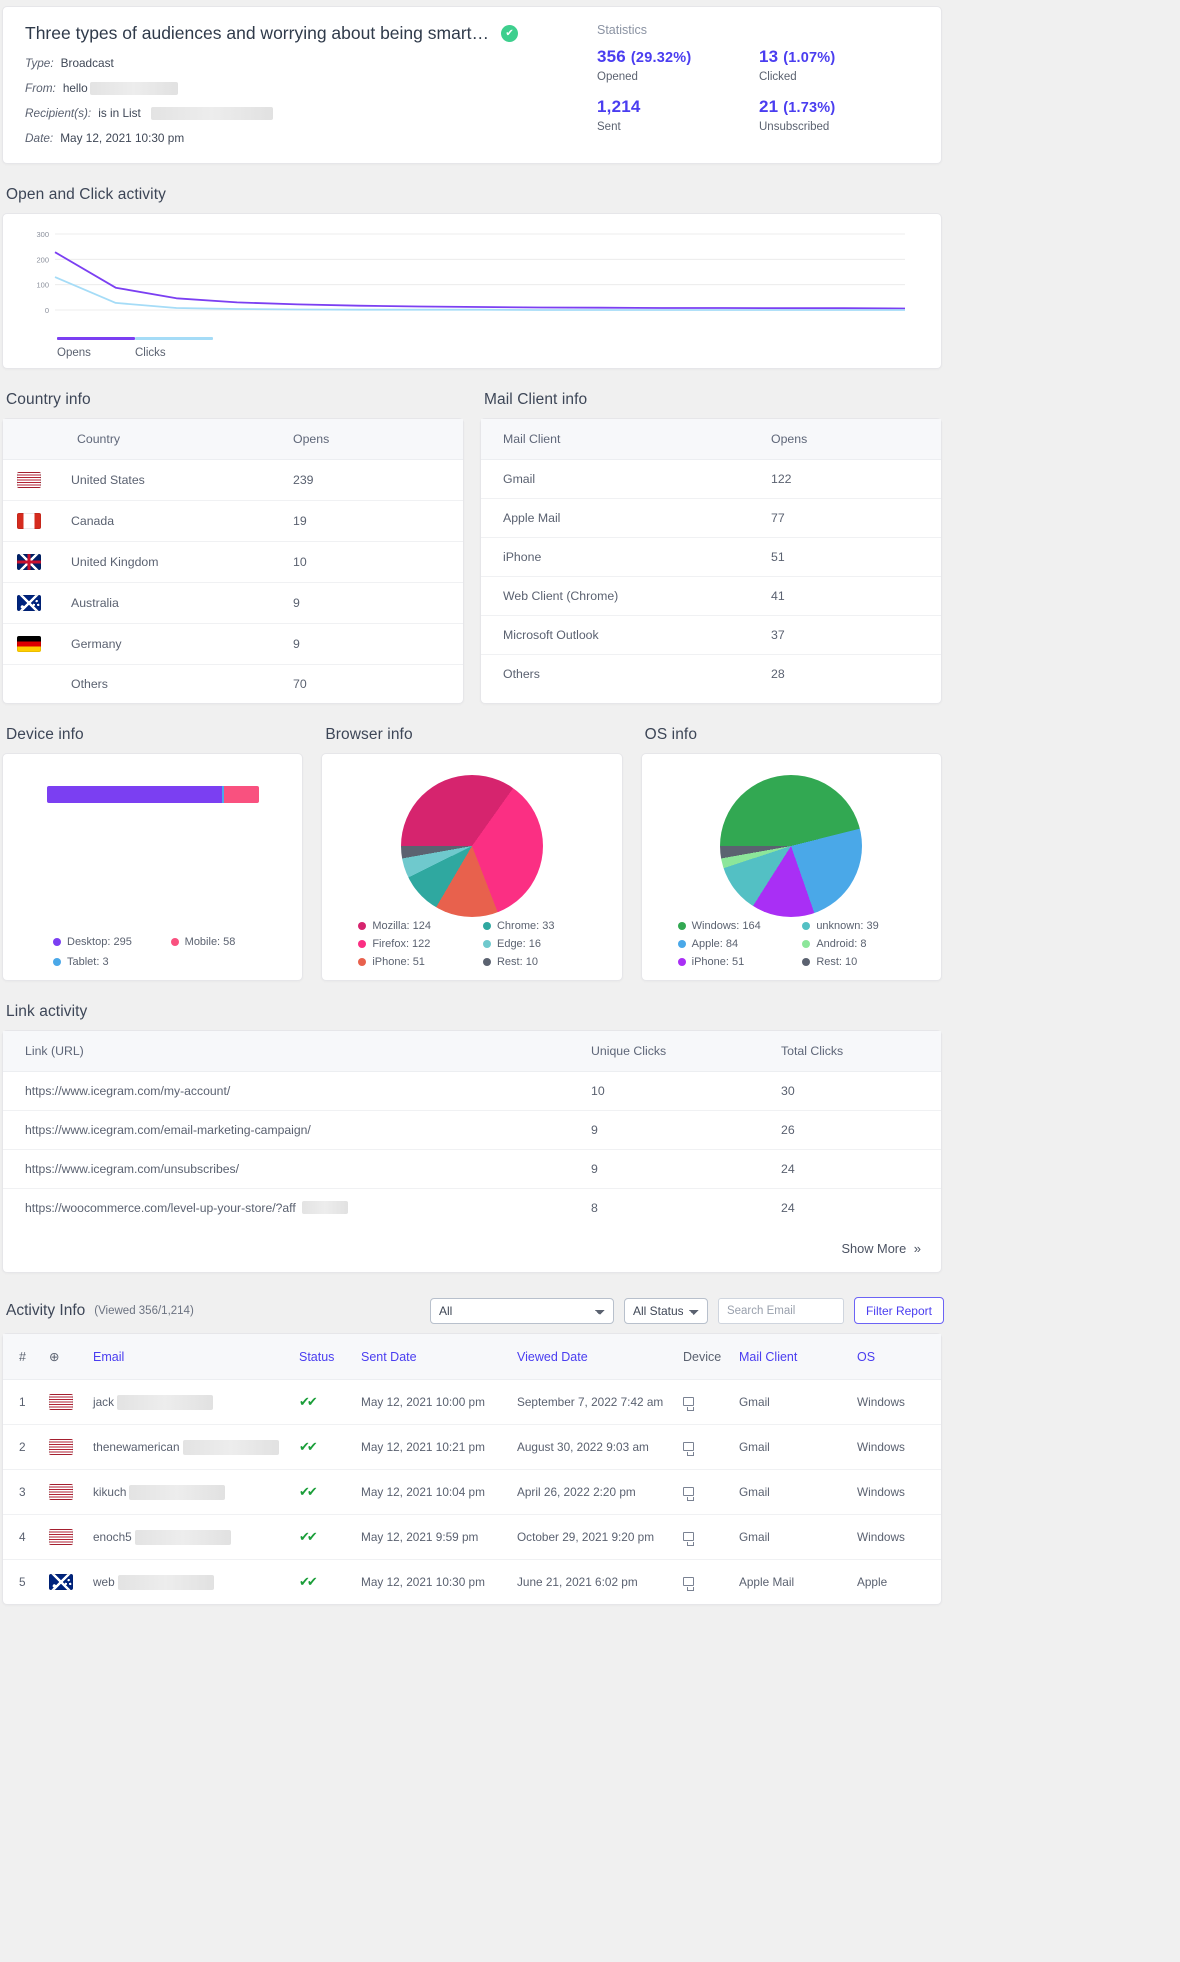 The height and width of the screenshot is (1962, 1180). I want to click on row-email: jack, so click(188, 1402).